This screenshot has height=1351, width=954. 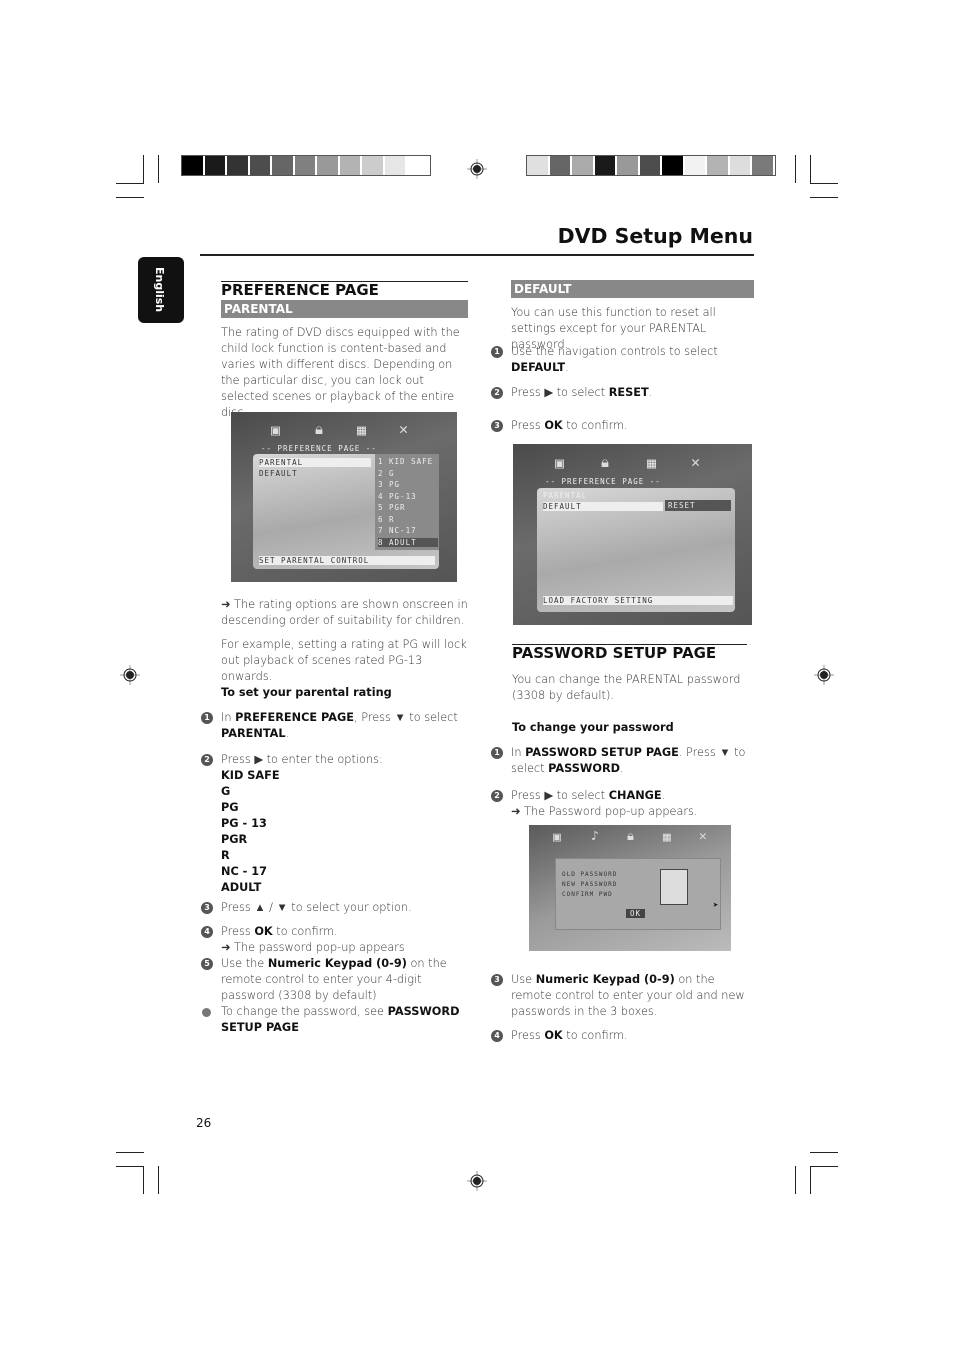 What do you see at coordinates (244, 823) in the screenshot?
I see `step-keyword: PG - 13` at bounding box center [244, 823].